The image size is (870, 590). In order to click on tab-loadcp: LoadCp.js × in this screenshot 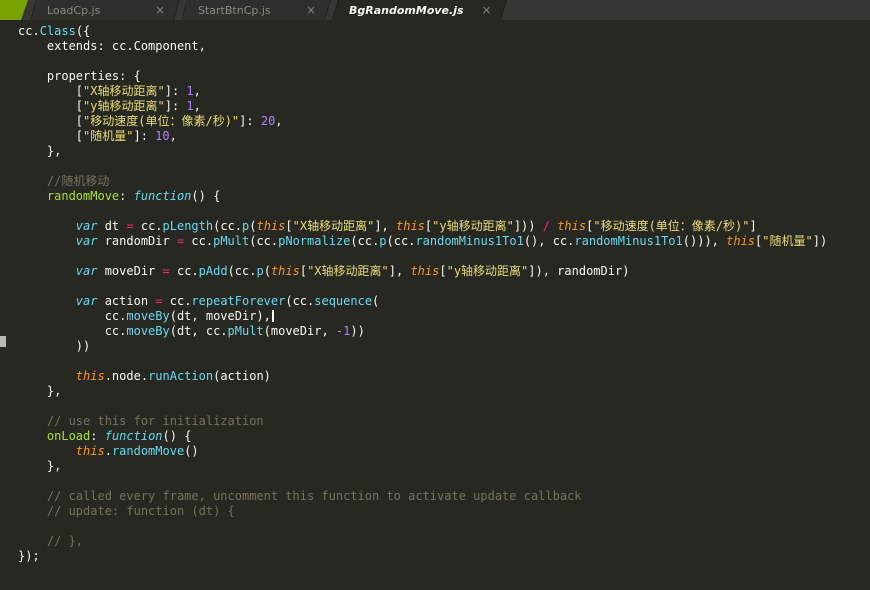, I will do `click(105, 10)`.